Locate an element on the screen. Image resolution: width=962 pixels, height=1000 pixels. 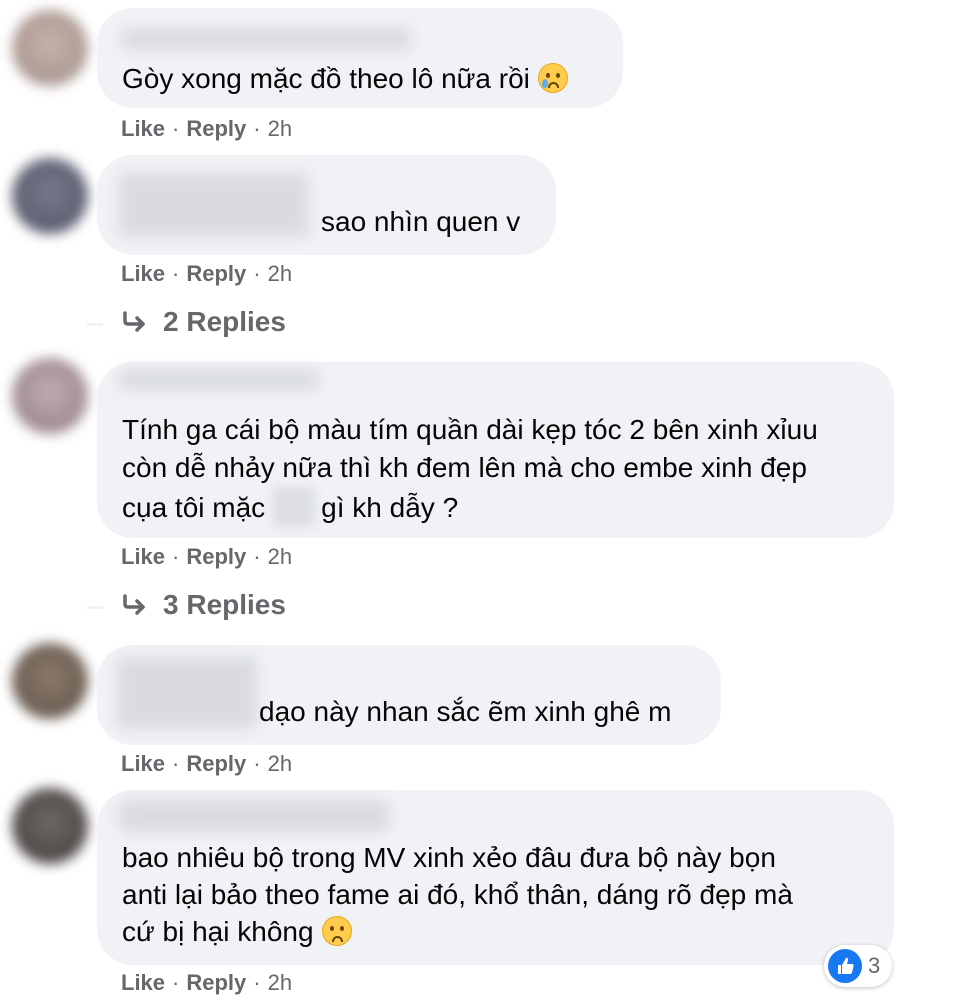
comment-bubble: Gòy xong mặc đồ theo lô nữa rồi is located at coordinates (360, 58).